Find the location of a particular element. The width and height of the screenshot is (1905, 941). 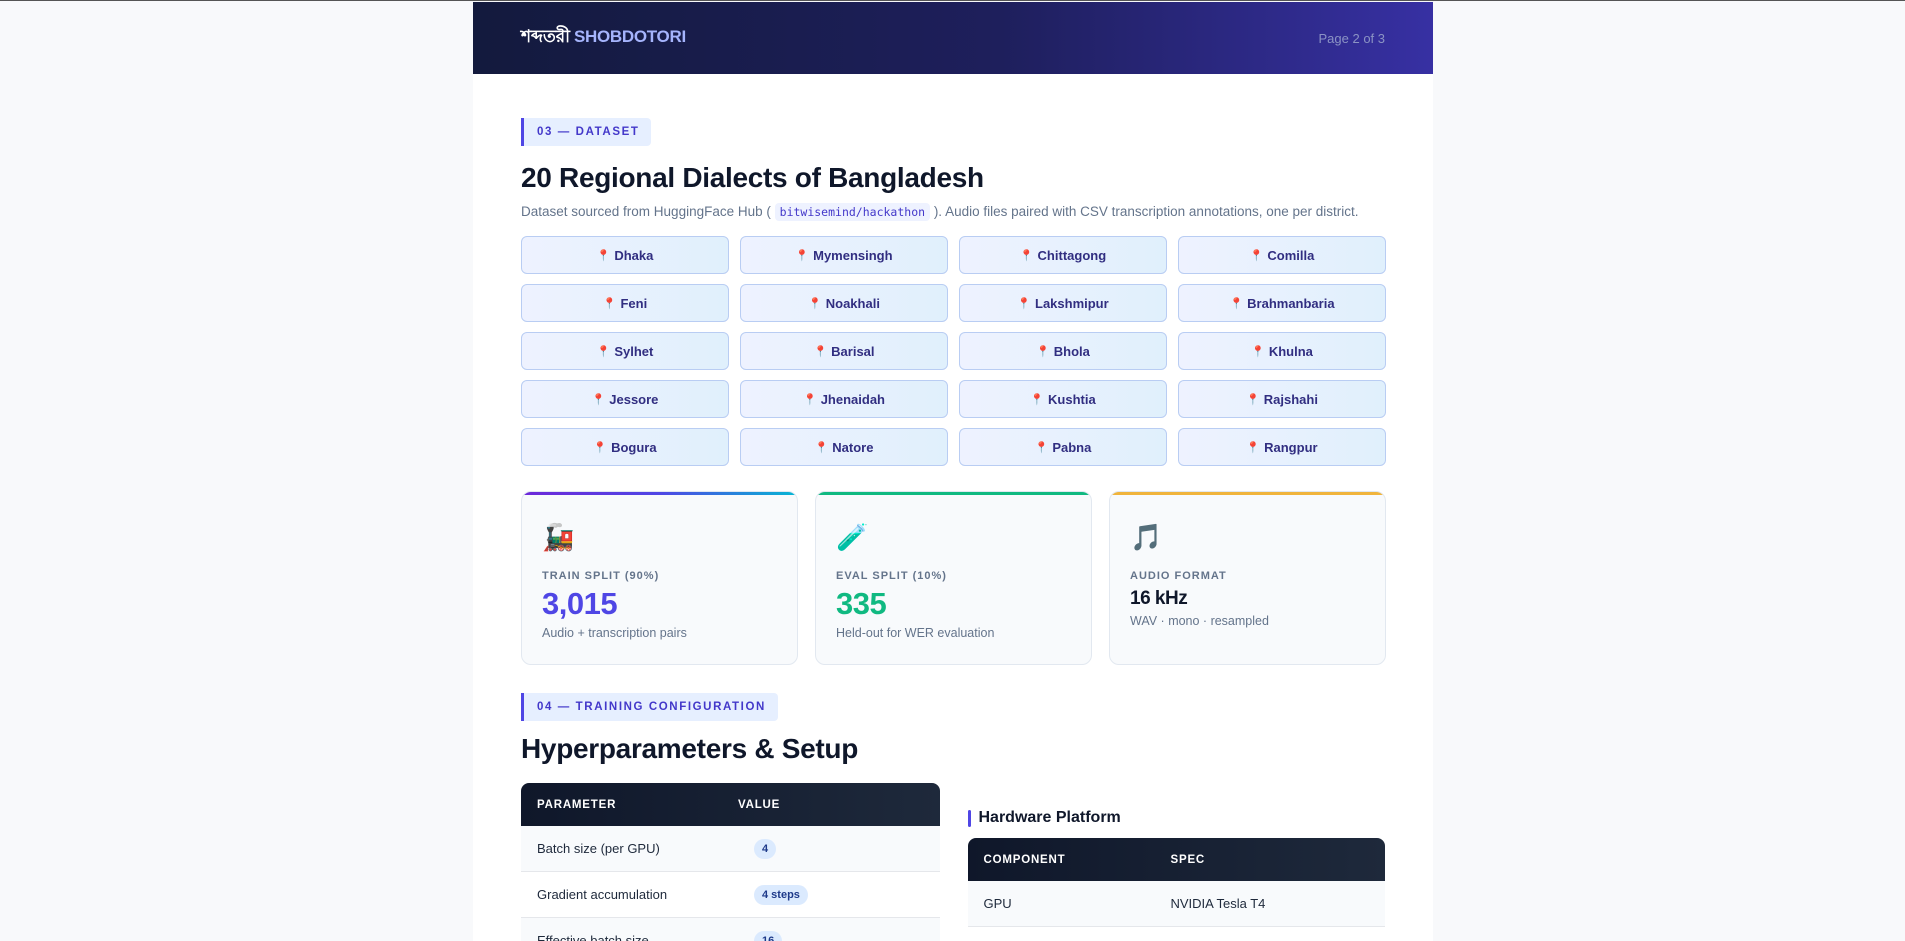

train-icon: 🚂 is located at coordinates (558, 537).